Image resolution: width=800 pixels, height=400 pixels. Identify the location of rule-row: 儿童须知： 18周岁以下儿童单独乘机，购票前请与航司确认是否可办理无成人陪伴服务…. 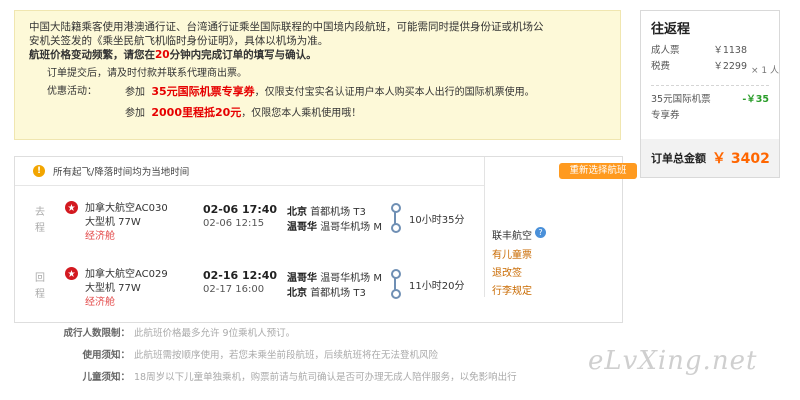
(299, 377).